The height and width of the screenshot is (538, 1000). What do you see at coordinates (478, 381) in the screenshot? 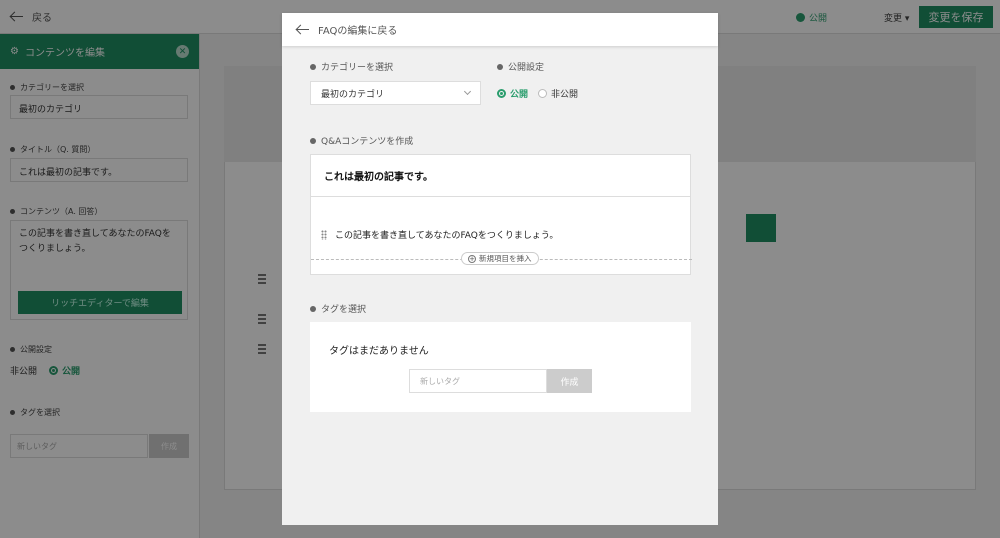
I see `new-tag-input` at bounding box center [478, 381].